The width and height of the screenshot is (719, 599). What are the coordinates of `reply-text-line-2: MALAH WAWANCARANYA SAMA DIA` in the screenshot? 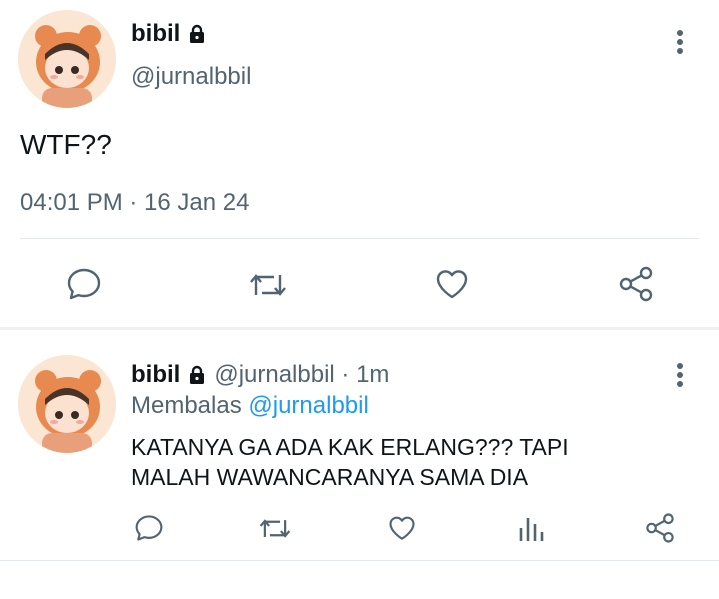 It's located at (330, 477).